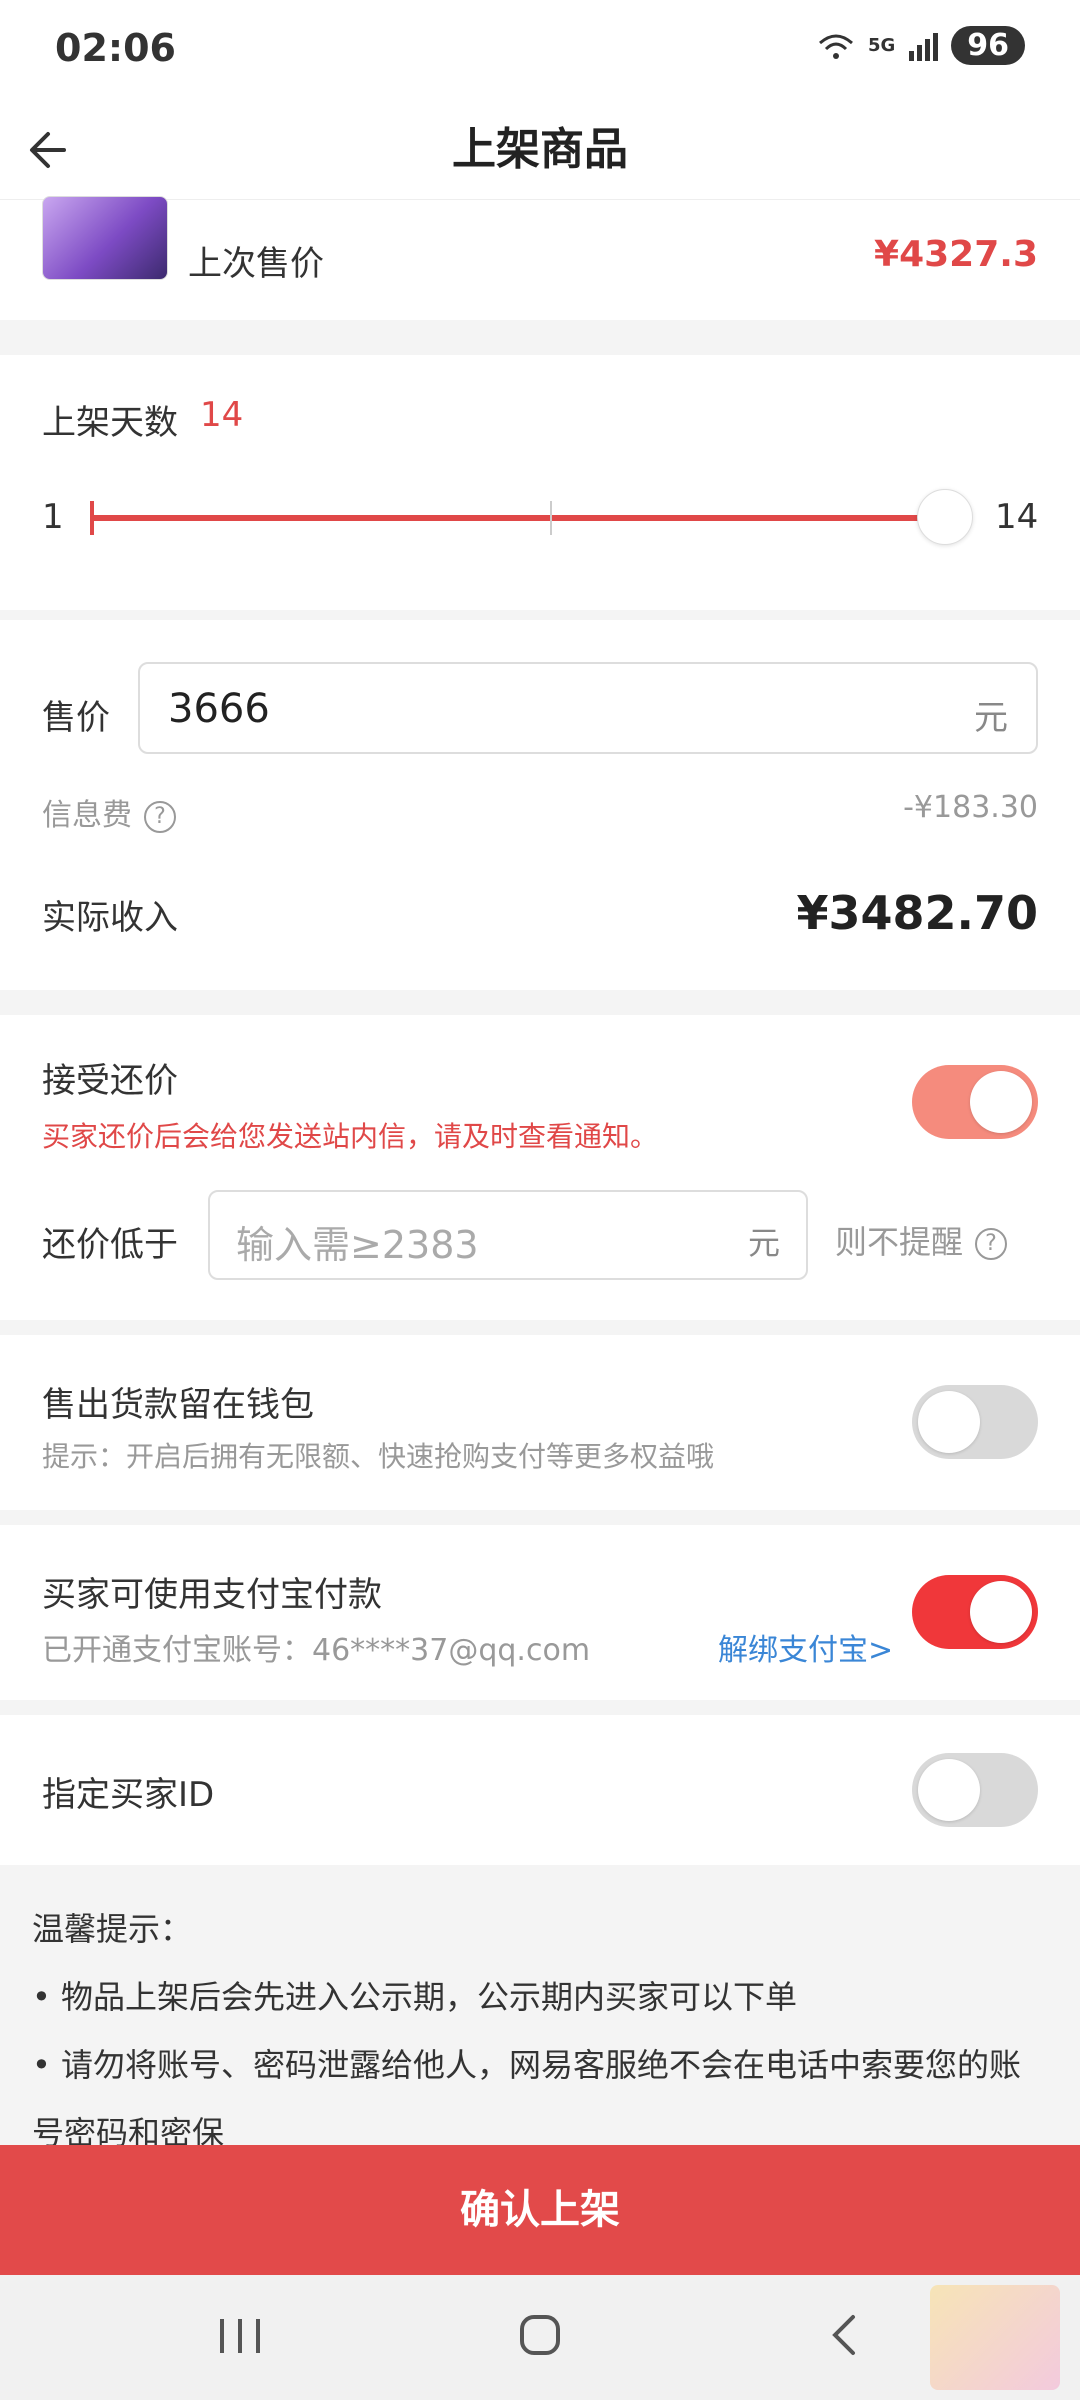 The height and width of the screenshot is (2400, 1080). What do you see at coordinates (350, 1136) in the screenshot?
I see `counter-offer-note: 买家还价后会给您发送站内信，请及时查看通知。` at bounding box center [350, 1136].